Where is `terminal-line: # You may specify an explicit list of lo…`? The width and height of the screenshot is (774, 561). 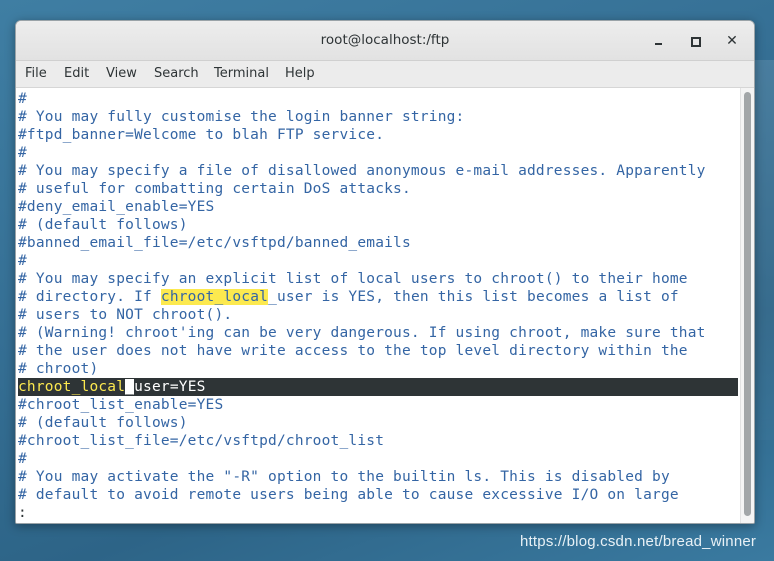 terminal-line: # You may specify an explicit list of lo… is located at coordinates (353, 279).